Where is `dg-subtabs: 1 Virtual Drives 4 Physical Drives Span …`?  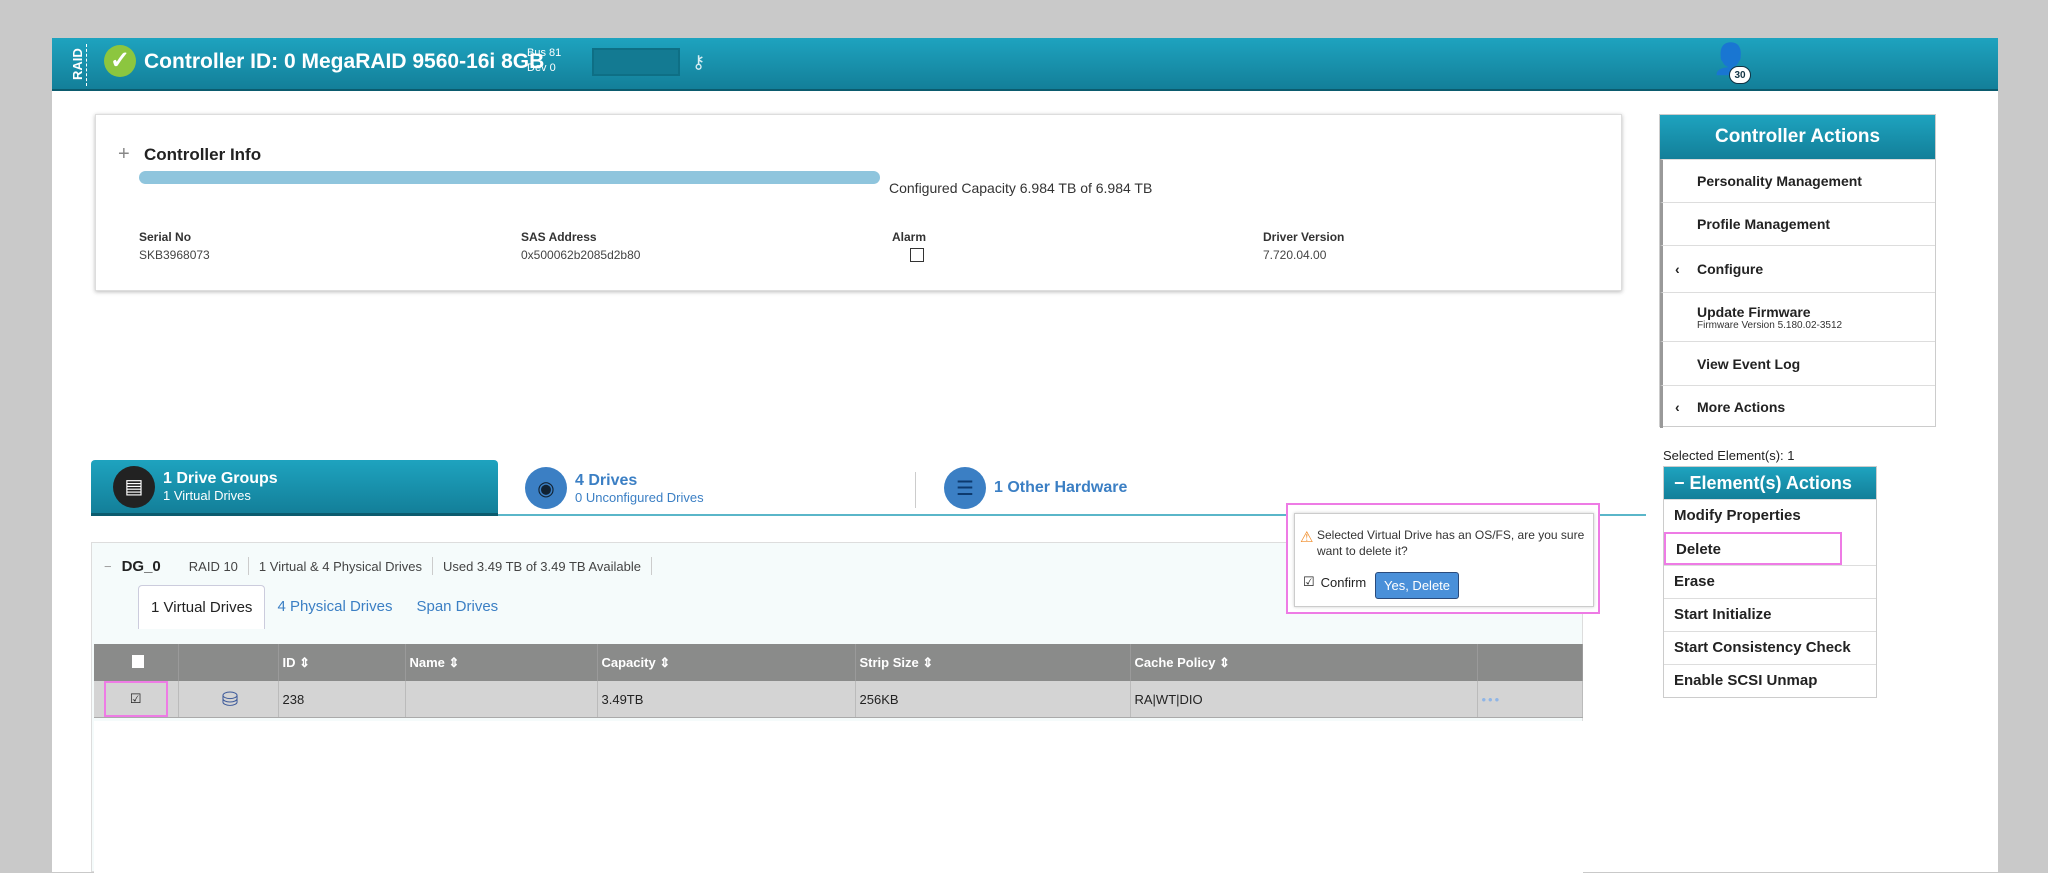
dg-subtabs: 1 Virtual Drives 4 Physical Drives Span … is located at coordinates (324, 607).